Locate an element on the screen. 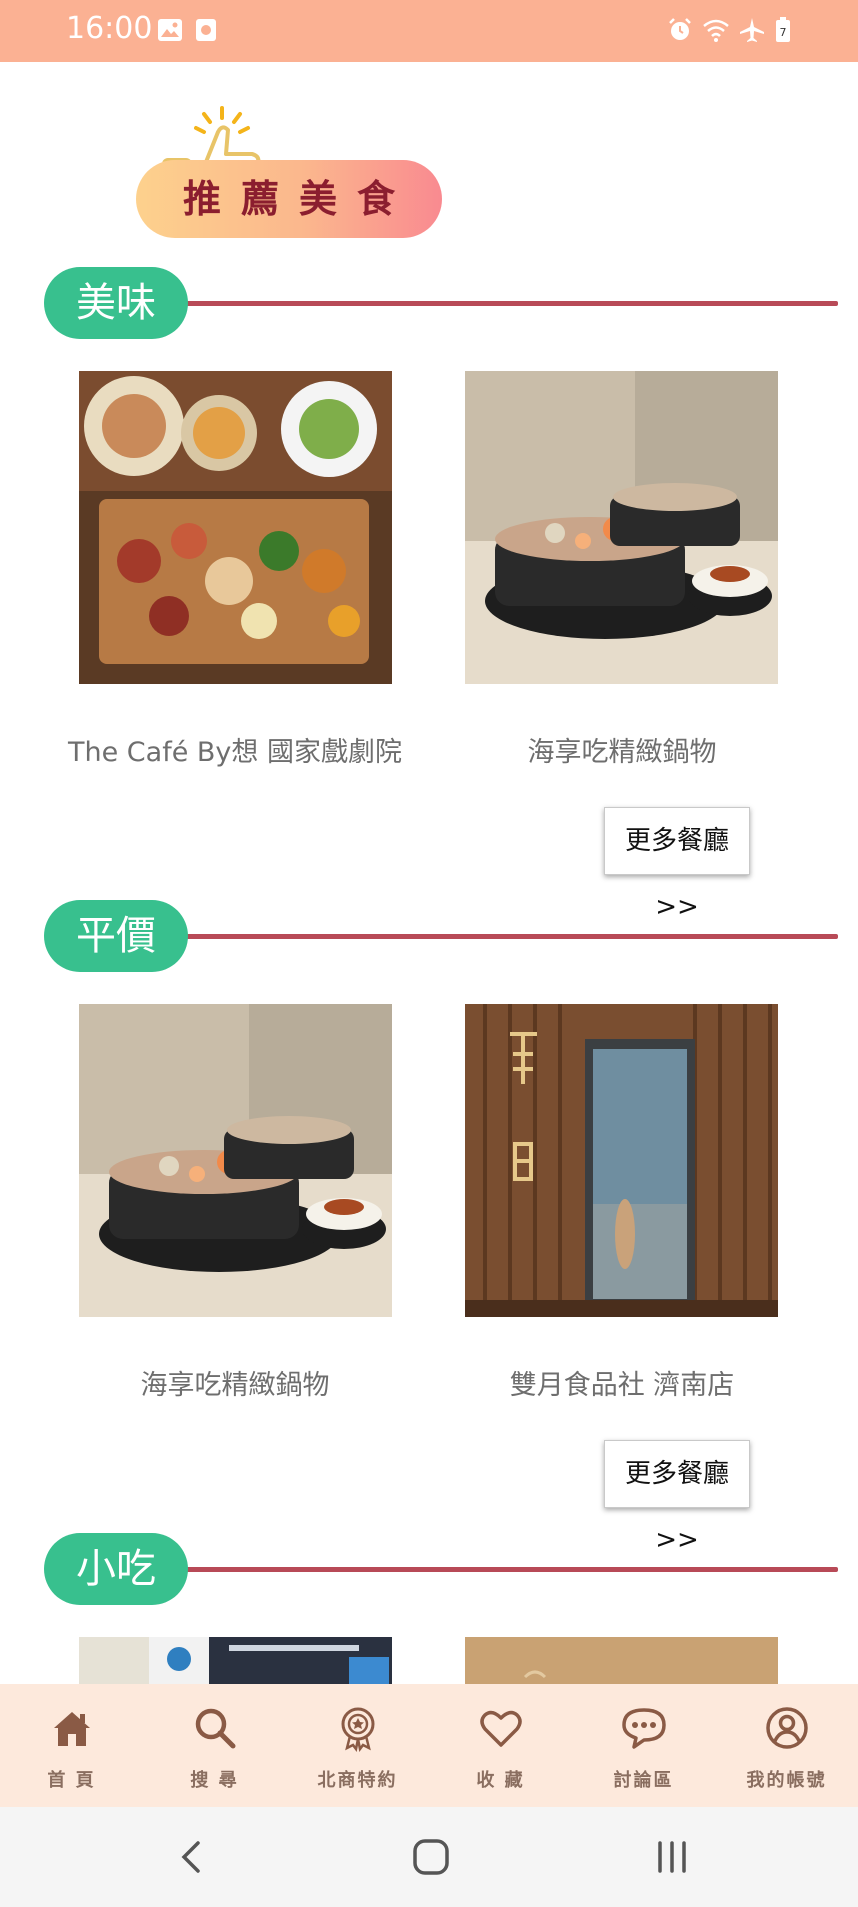  nav-item-home: 首 頁 is located at coordinates (71, 1745).